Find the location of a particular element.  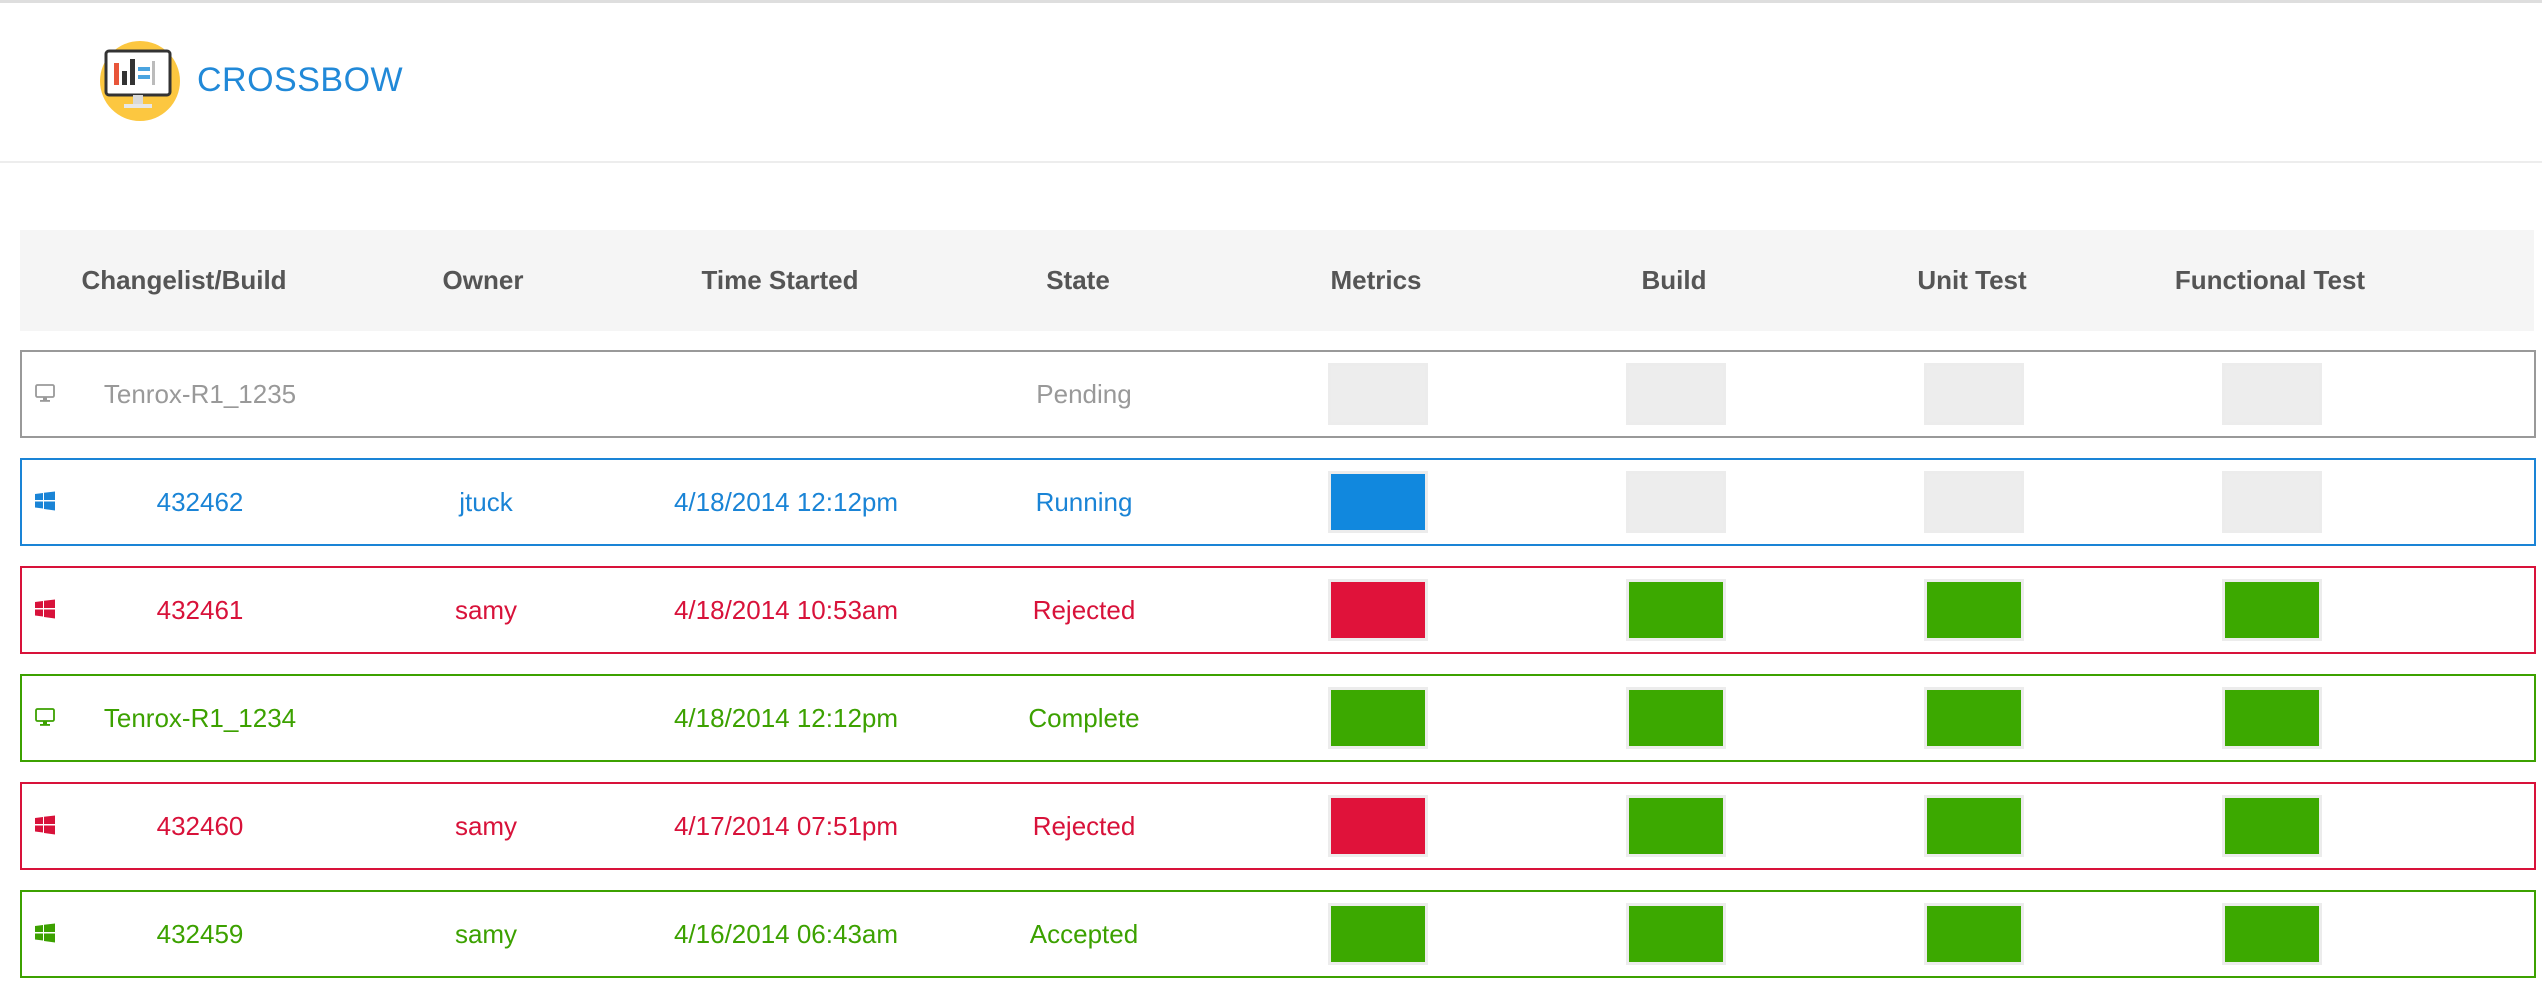

build-row: 432460 samy 4/17/2014 07:51pm Rejected is located at coordinates (1278, 826).